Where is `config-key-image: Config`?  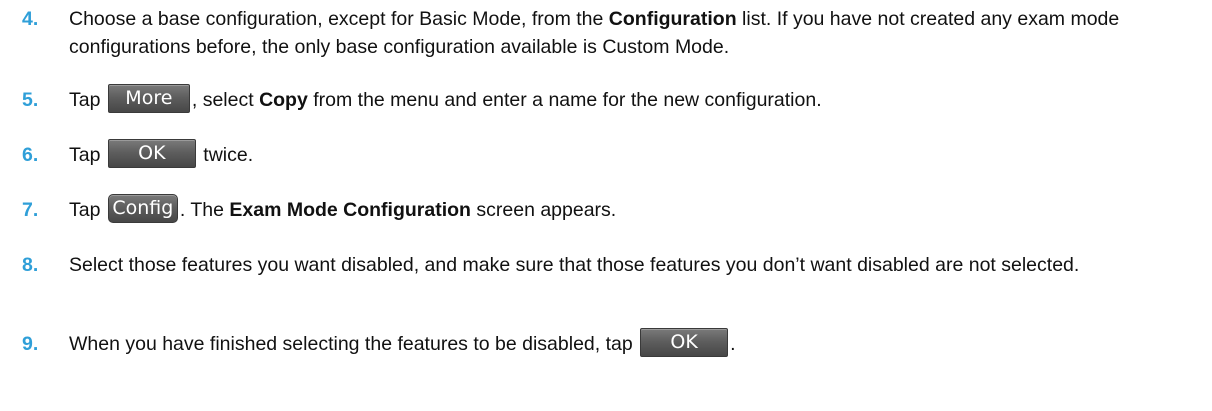
config-key-image: Config is located at coordinates (142, 209).